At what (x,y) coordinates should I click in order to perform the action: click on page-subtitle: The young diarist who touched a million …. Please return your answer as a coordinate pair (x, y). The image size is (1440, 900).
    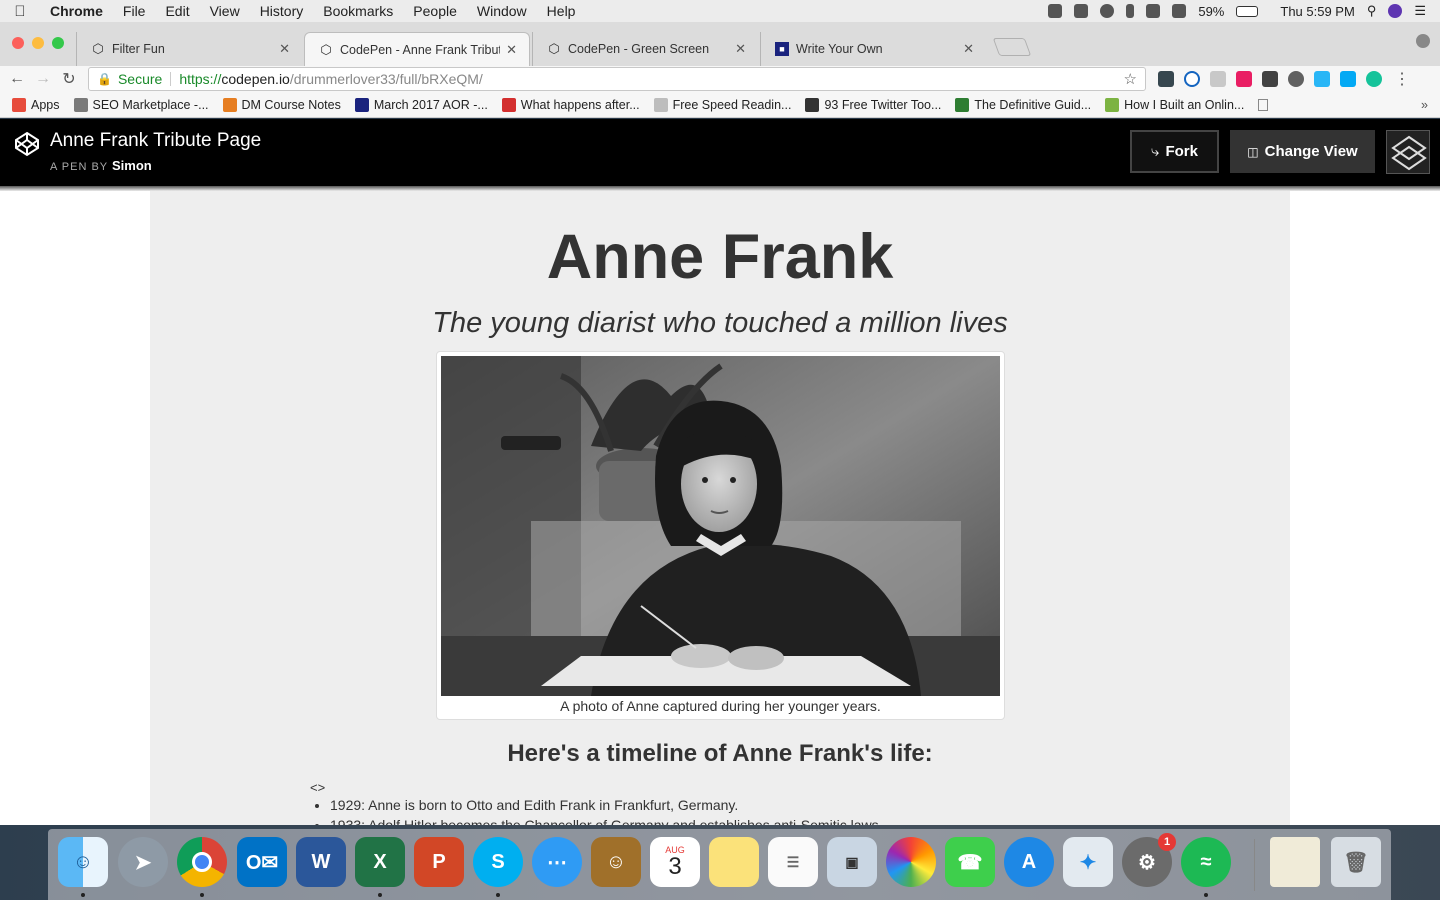
    Looking at the image, I should click on (720, 323).